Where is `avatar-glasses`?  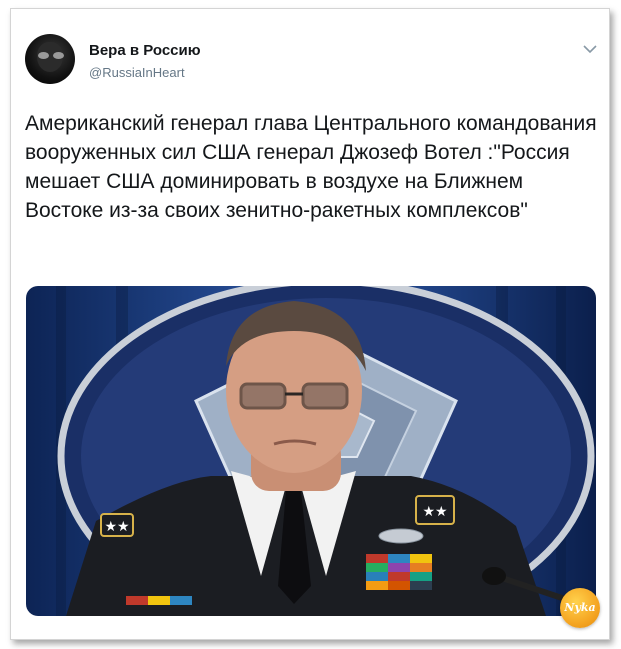
avatar-glasses is located at coordinates (51, 56).